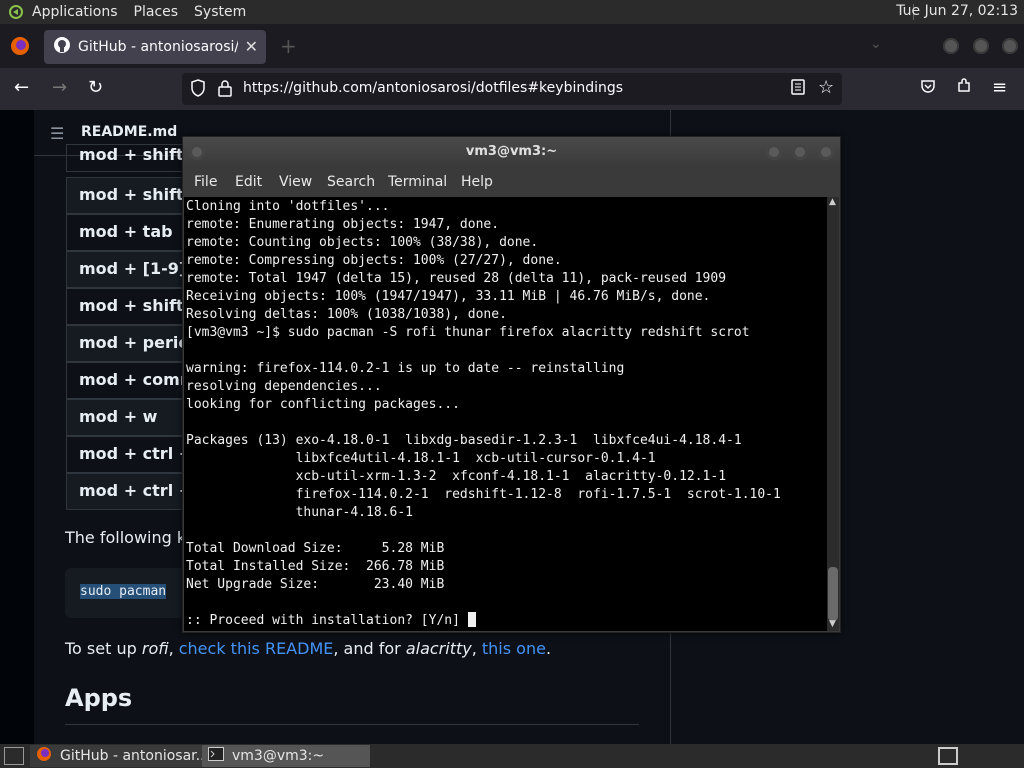 The height and width of the screenshot is (768, 1024). Describe the element at coordinates (315, 548) in the screenshot. I see `terminal-line: Total Download Size: 5.28 MiB` at that location.